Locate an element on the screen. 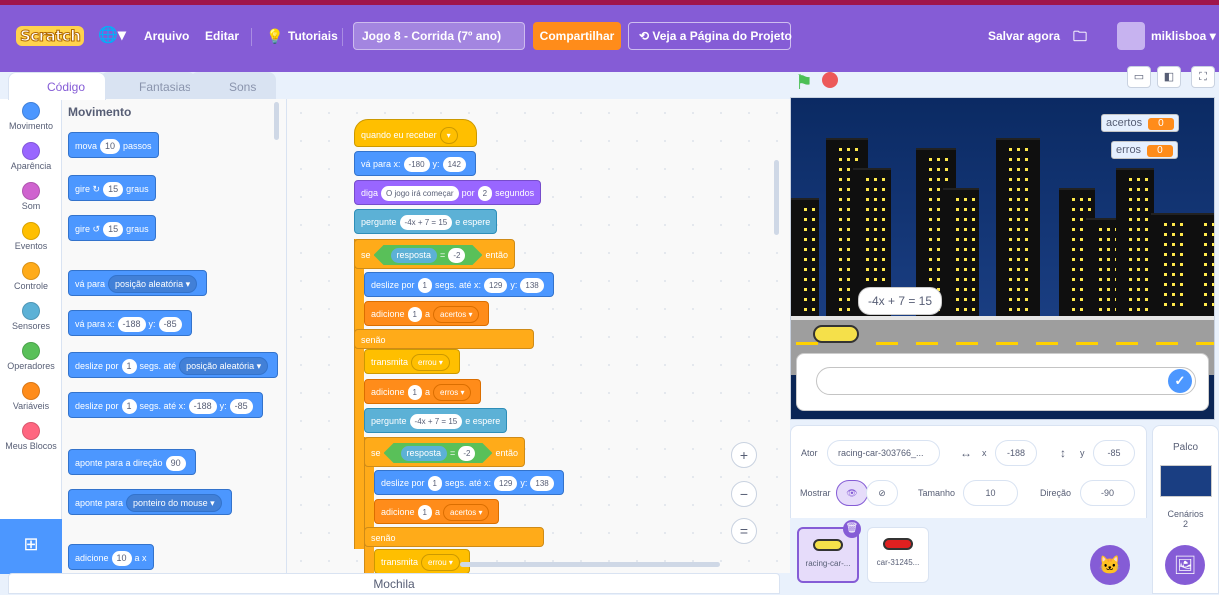 The height and width of the screenshot is (595, 1219). green-flag-icon: ⚑ is located at coordinates (804, 82).